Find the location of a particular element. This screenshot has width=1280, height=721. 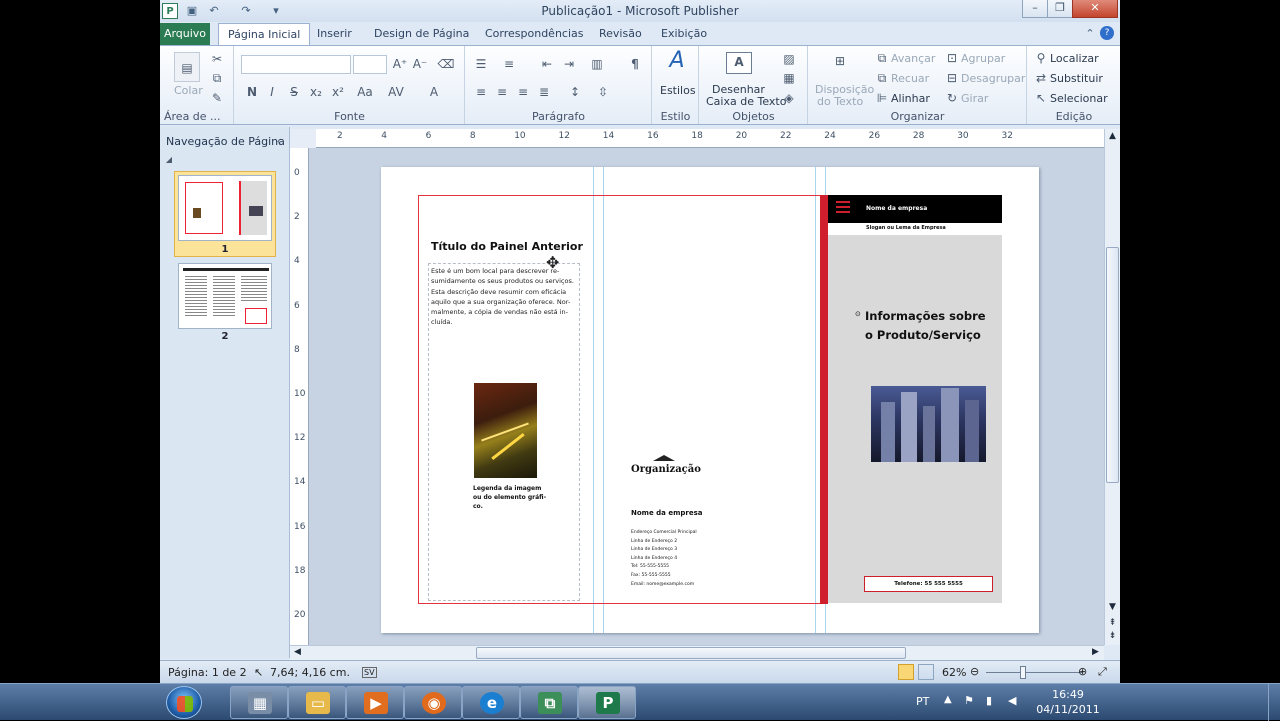

macro-record-icon: SV is located at coordinates (369, 672).